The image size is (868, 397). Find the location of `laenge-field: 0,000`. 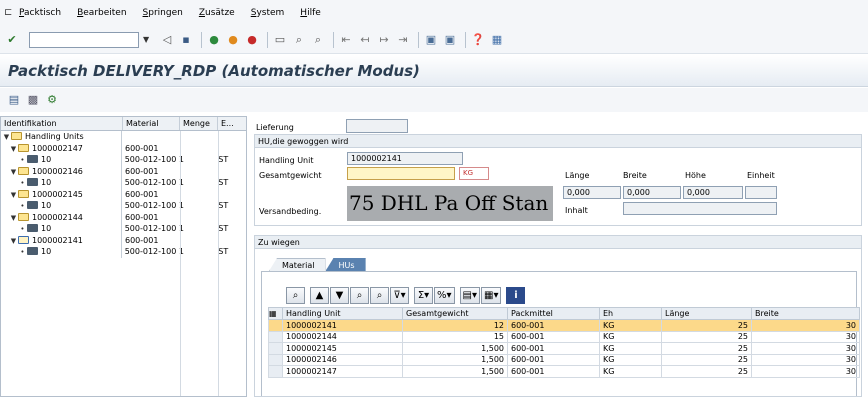

laenge-field: 0,000 is located at coordinates (592, 192).